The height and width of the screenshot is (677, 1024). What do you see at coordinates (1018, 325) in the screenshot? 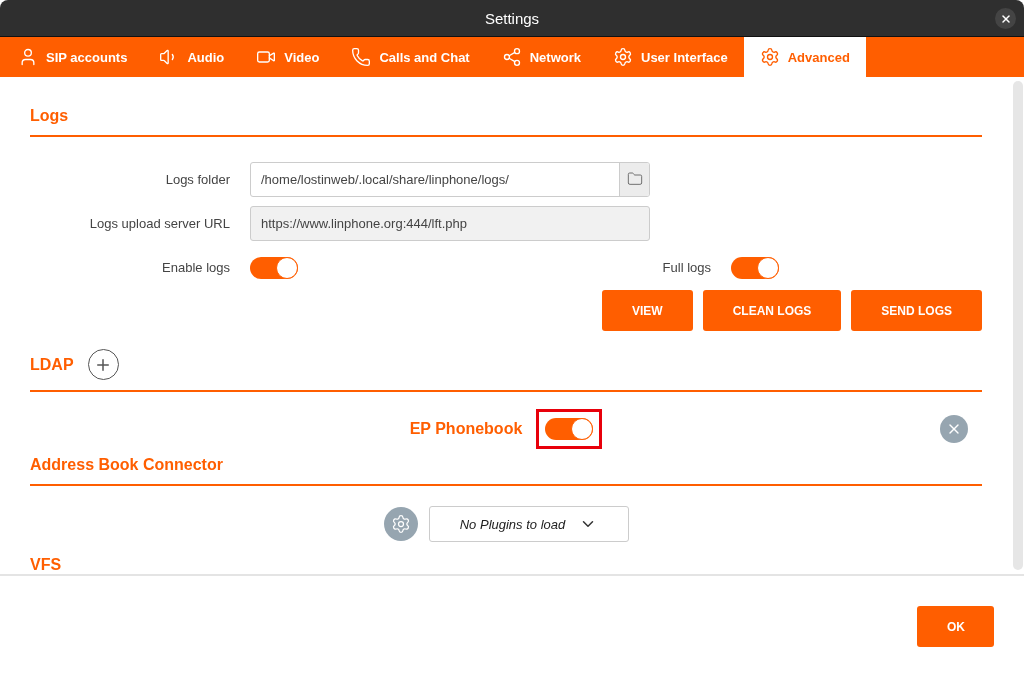
I see `scrollbar` at bounding box center [1018, 325].